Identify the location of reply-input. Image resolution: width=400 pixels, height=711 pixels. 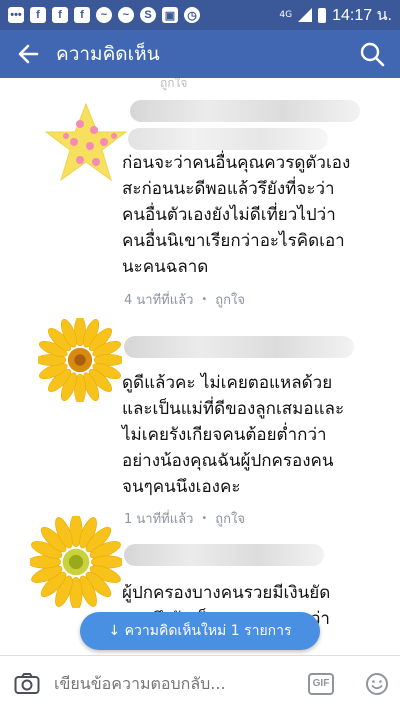
(181, 683).